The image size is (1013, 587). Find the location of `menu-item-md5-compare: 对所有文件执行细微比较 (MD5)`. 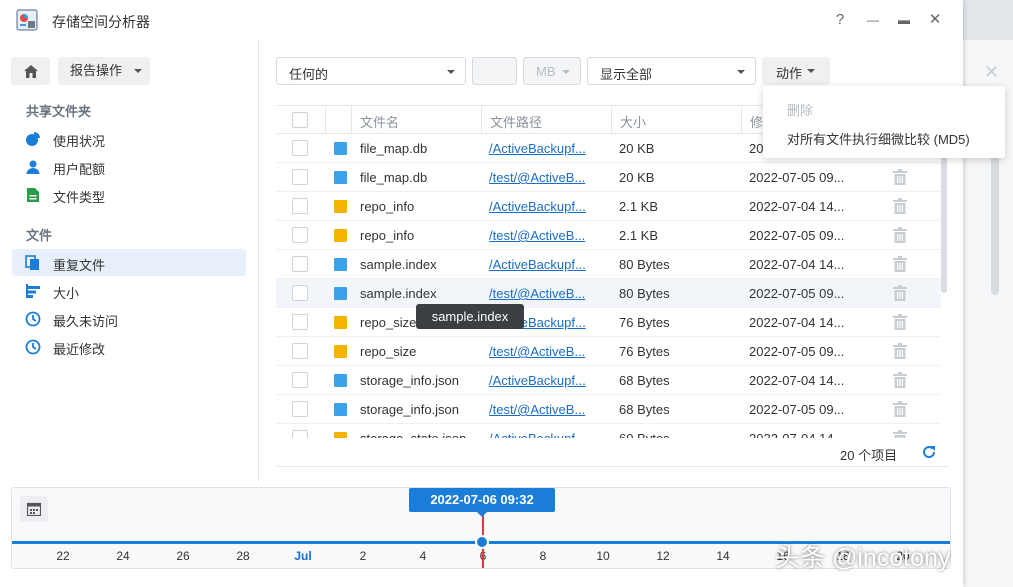

menu-item-md5-compare: 对所有文件执行细微比较 (MD5) is located at coordinates (878, 138).